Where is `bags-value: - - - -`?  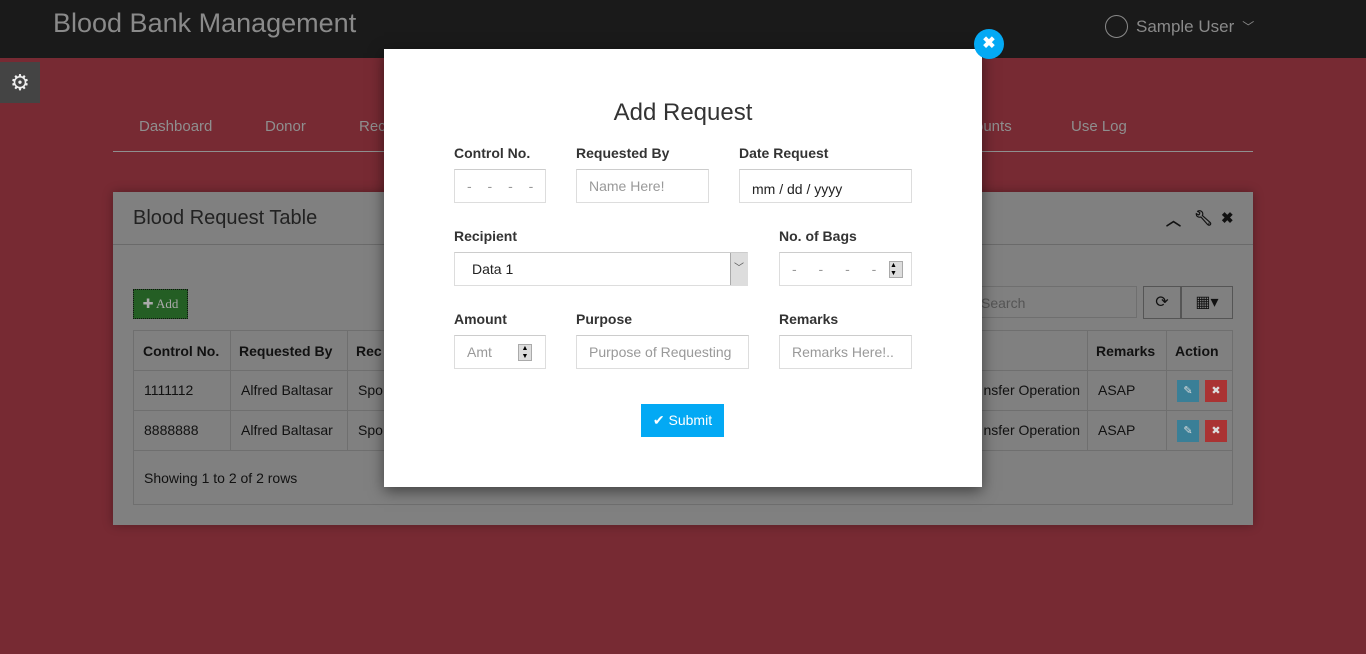 bags-value: - - - - is located at coordinates (839, 269).